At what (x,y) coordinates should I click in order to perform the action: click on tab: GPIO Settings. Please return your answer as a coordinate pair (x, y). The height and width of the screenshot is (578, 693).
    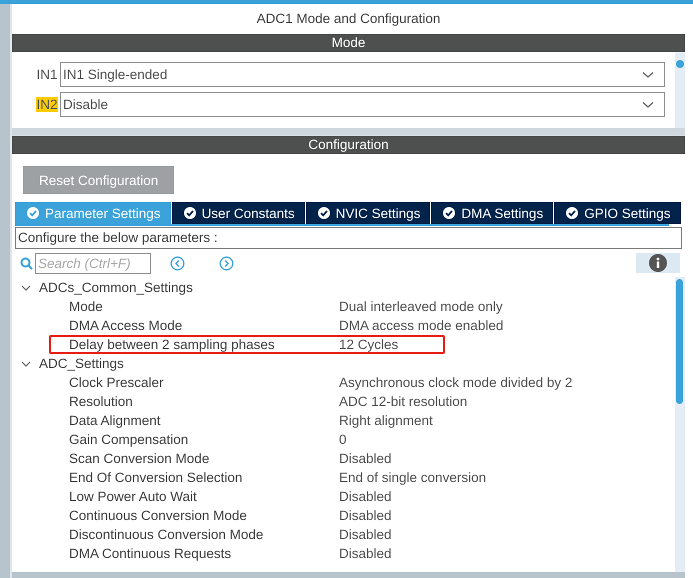
    Looking at the image, I should click on (618, 213).